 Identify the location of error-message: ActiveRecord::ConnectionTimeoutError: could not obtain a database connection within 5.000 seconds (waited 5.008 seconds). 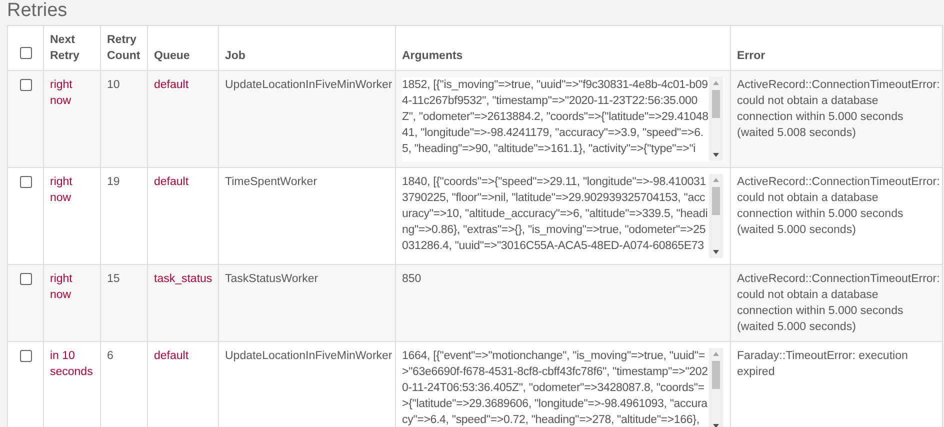
(838, 109).